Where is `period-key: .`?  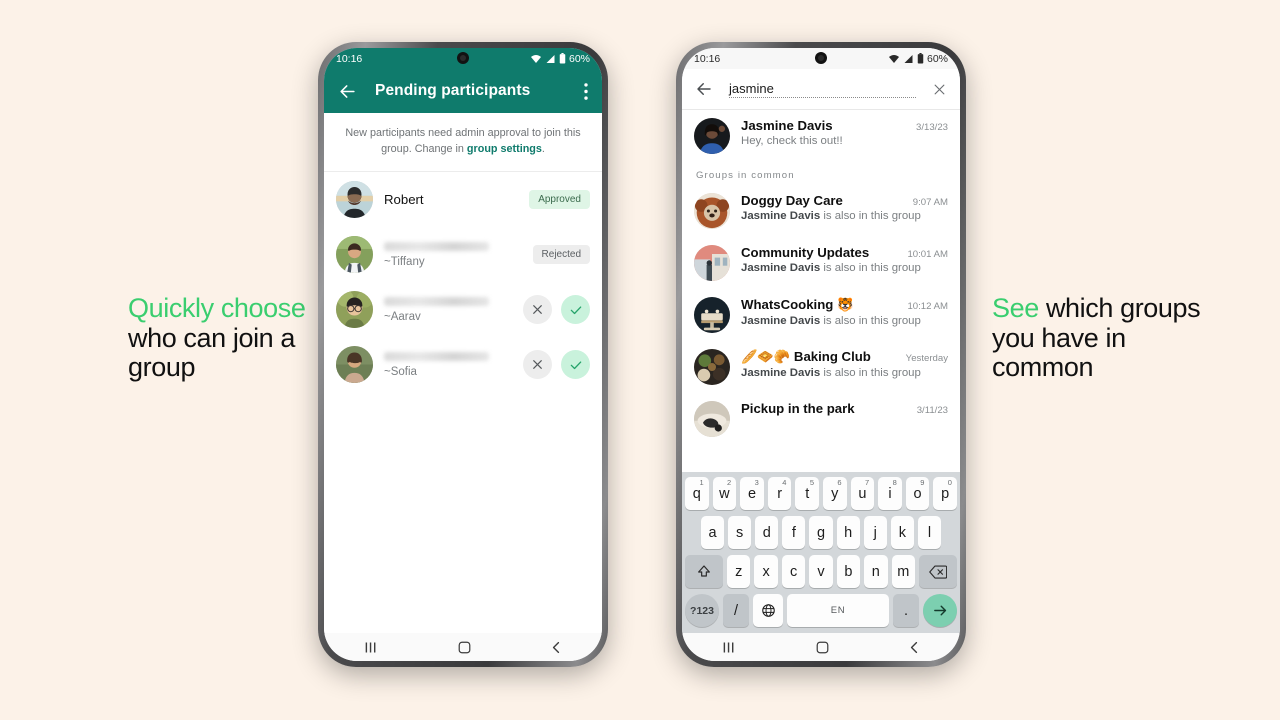 period-key: . is located at coordinates (906, 610).